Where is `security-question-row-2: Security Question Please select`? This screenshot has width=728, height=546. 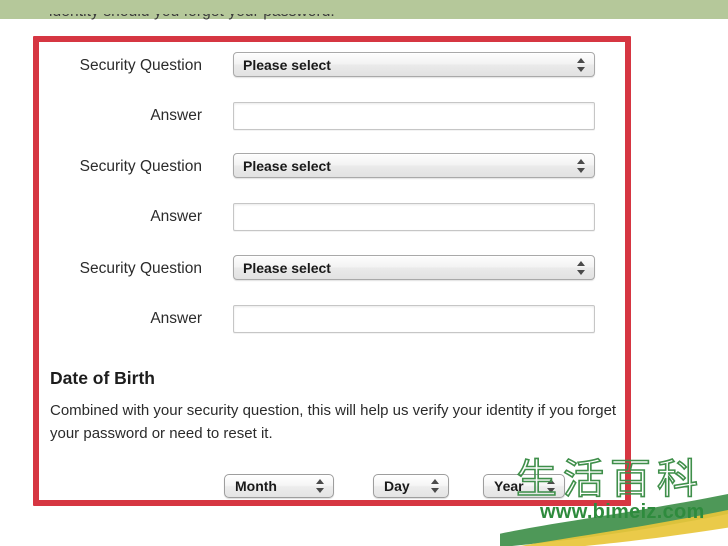 security-question-row-2: Security Question Please select is located at coordinates (332, 168).